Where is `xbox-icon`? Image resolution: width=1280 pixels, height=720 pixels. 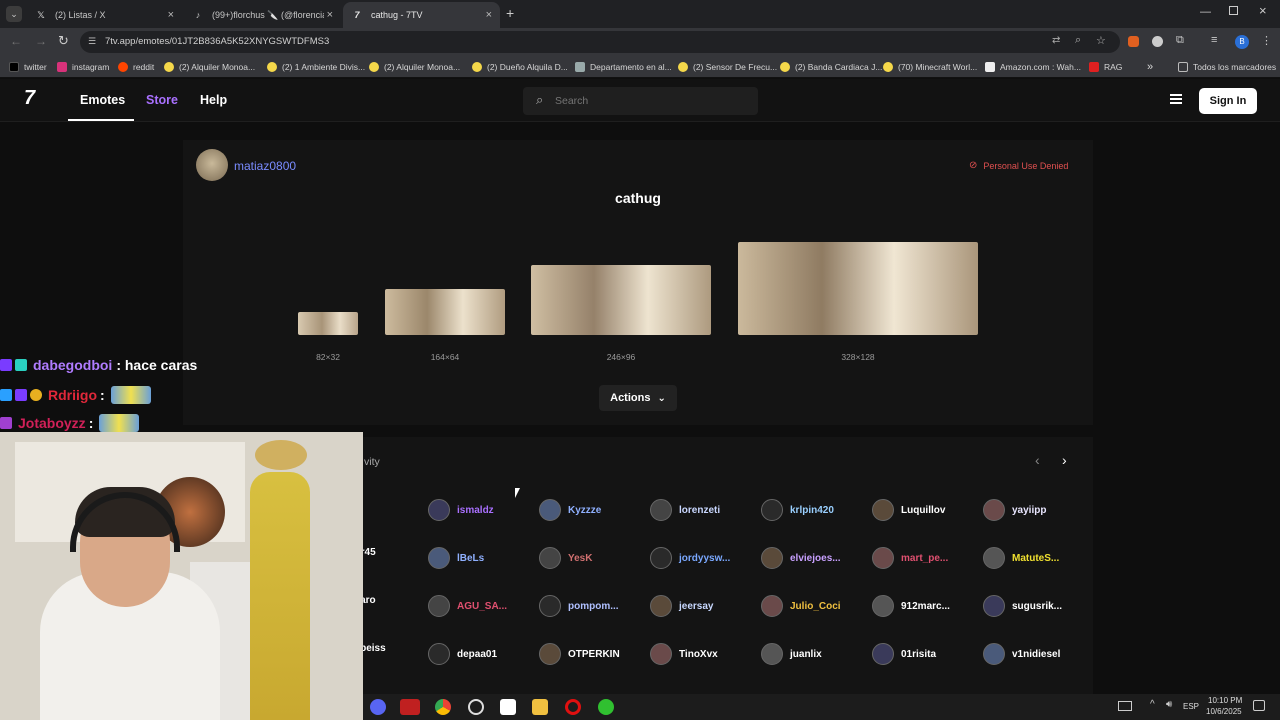
xbox-icon is located at coordinates (606, 707).